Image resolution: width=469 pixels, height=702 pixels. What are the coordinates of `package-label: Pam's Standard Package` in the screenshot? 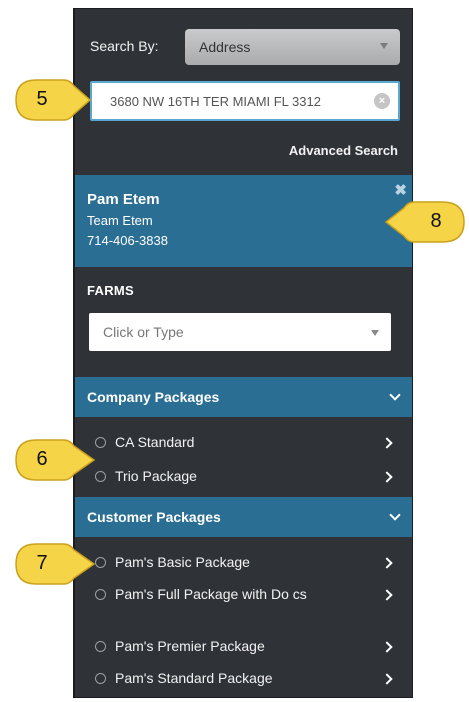 It's located at (194, 678).